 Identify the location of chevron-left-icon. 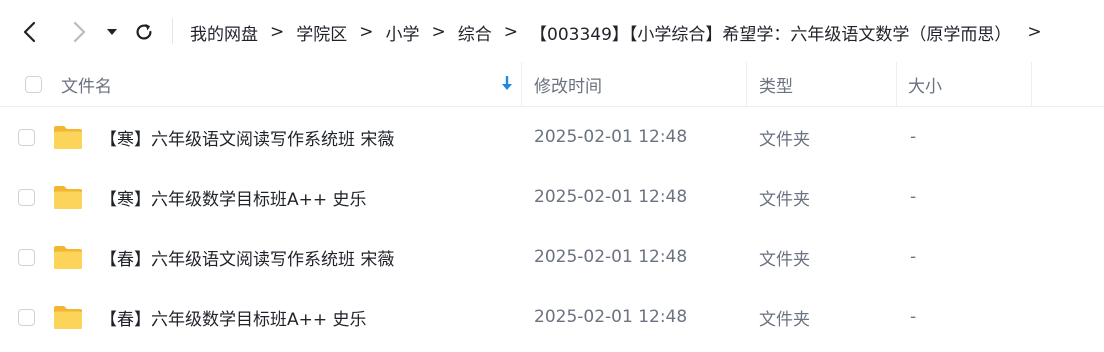
(29, 32).